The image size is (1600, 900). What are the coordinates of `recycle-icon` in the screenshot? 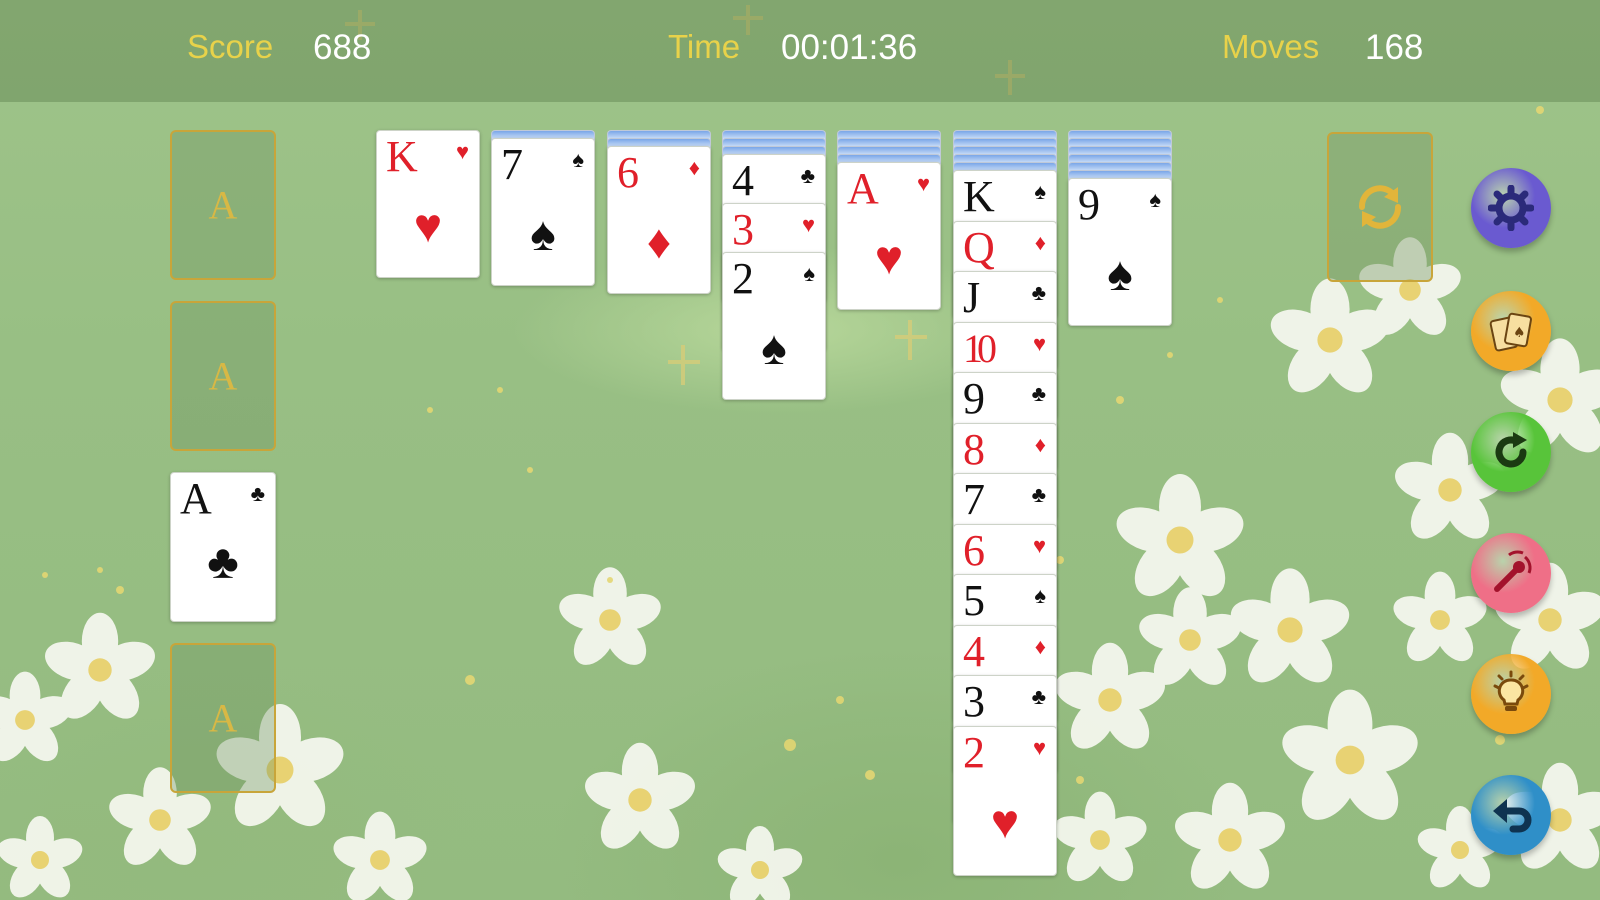 It's located at (1380, 207).